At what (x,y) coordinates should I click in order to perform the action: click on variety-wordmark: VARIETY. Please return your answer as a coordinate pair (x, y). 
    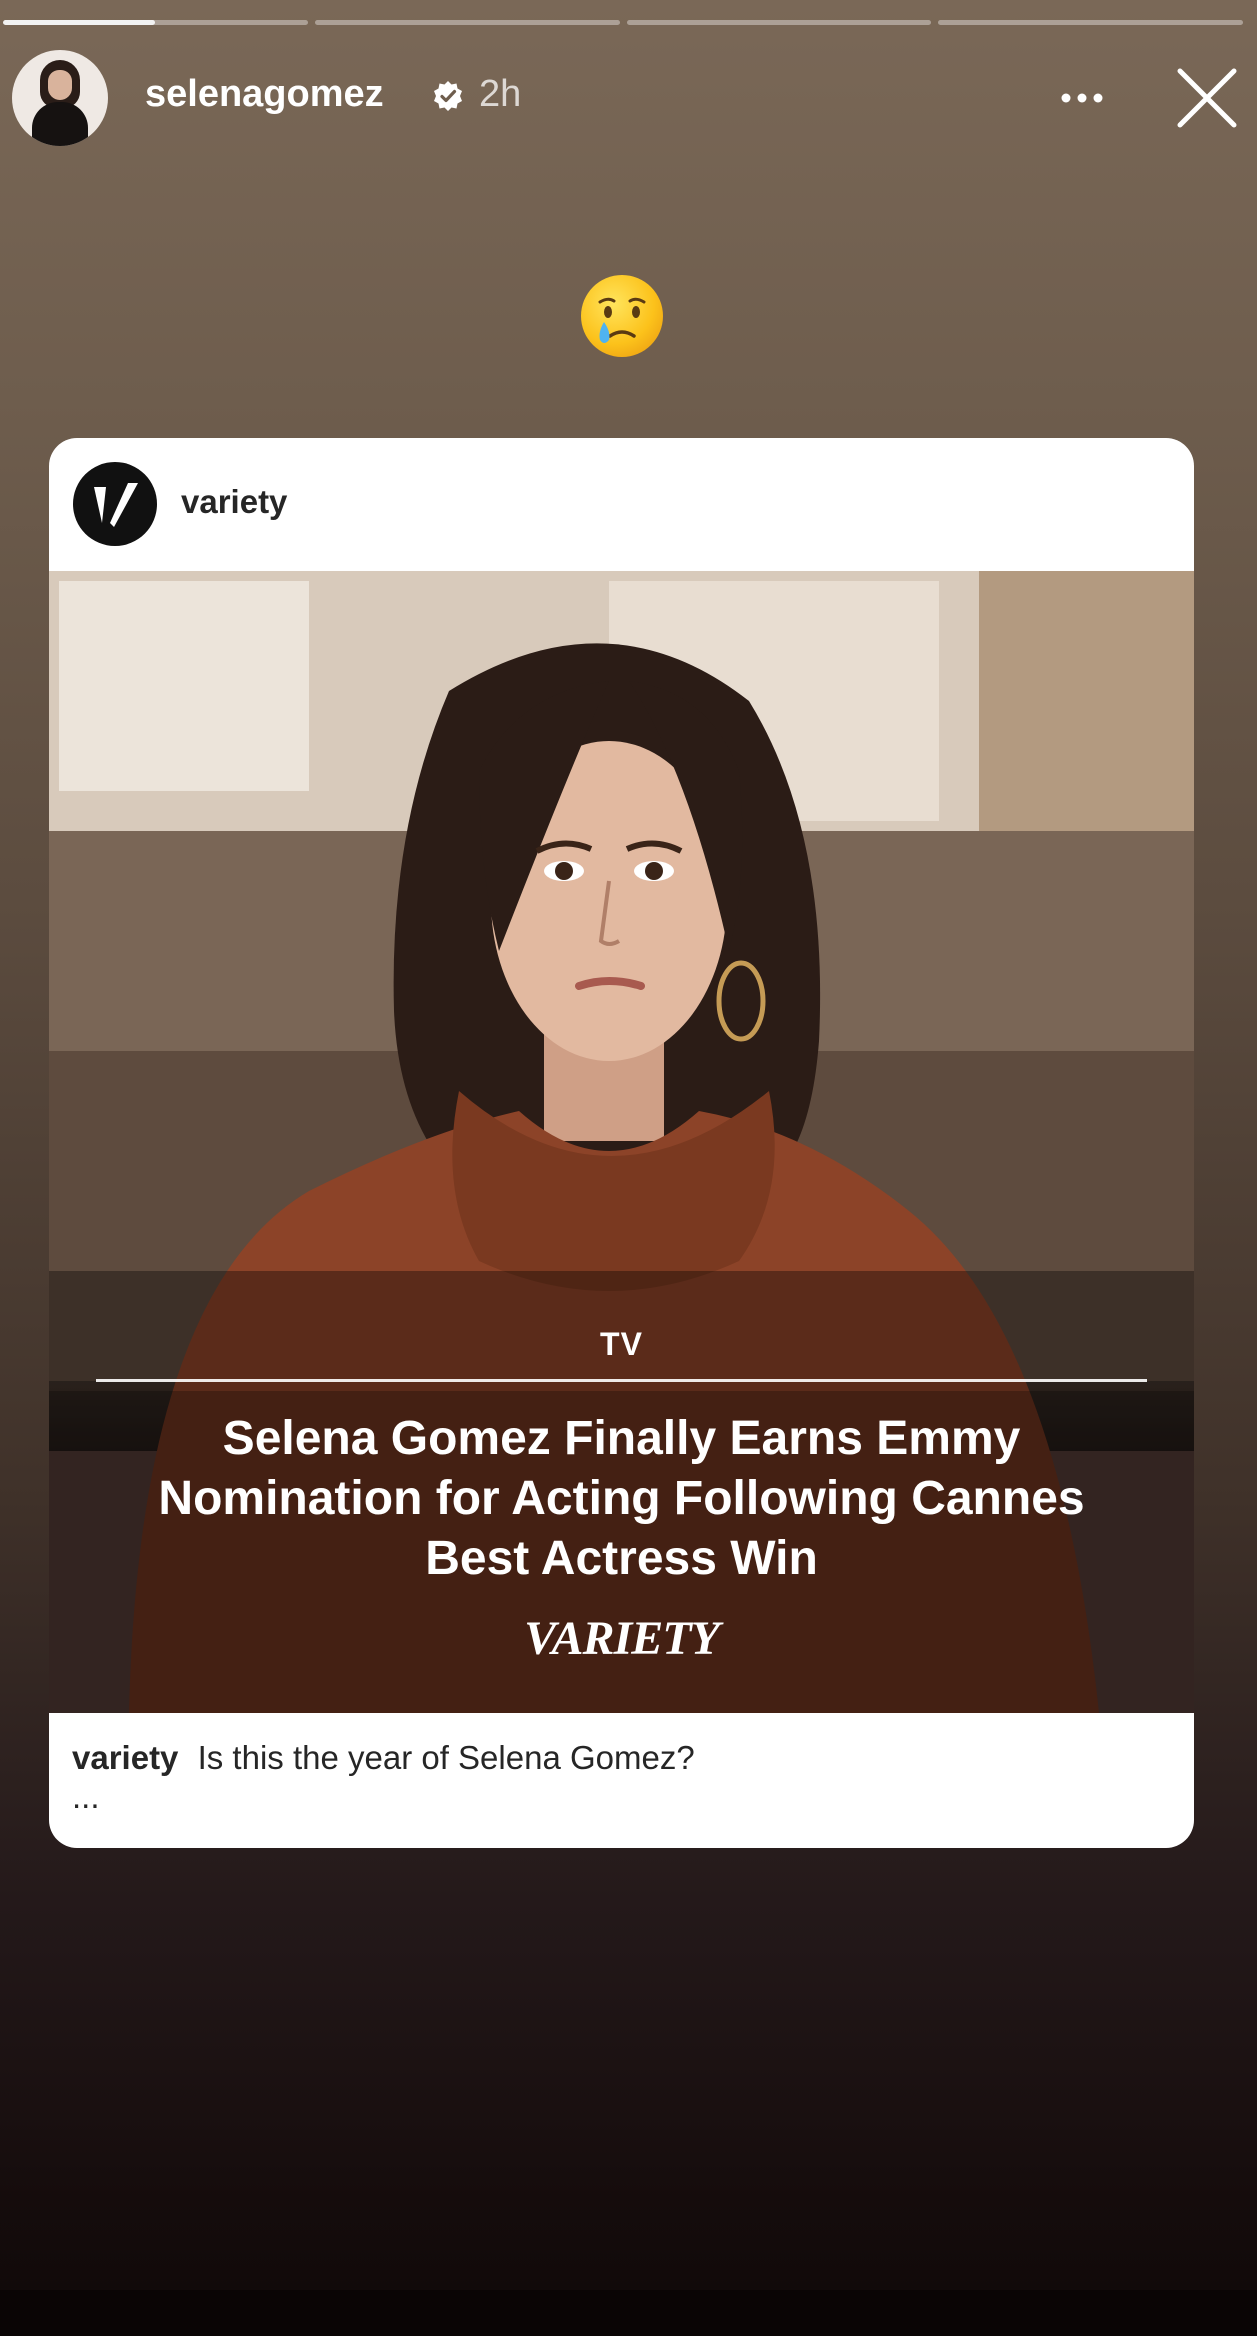
    Looking at the image, I should click on (622, 1638).